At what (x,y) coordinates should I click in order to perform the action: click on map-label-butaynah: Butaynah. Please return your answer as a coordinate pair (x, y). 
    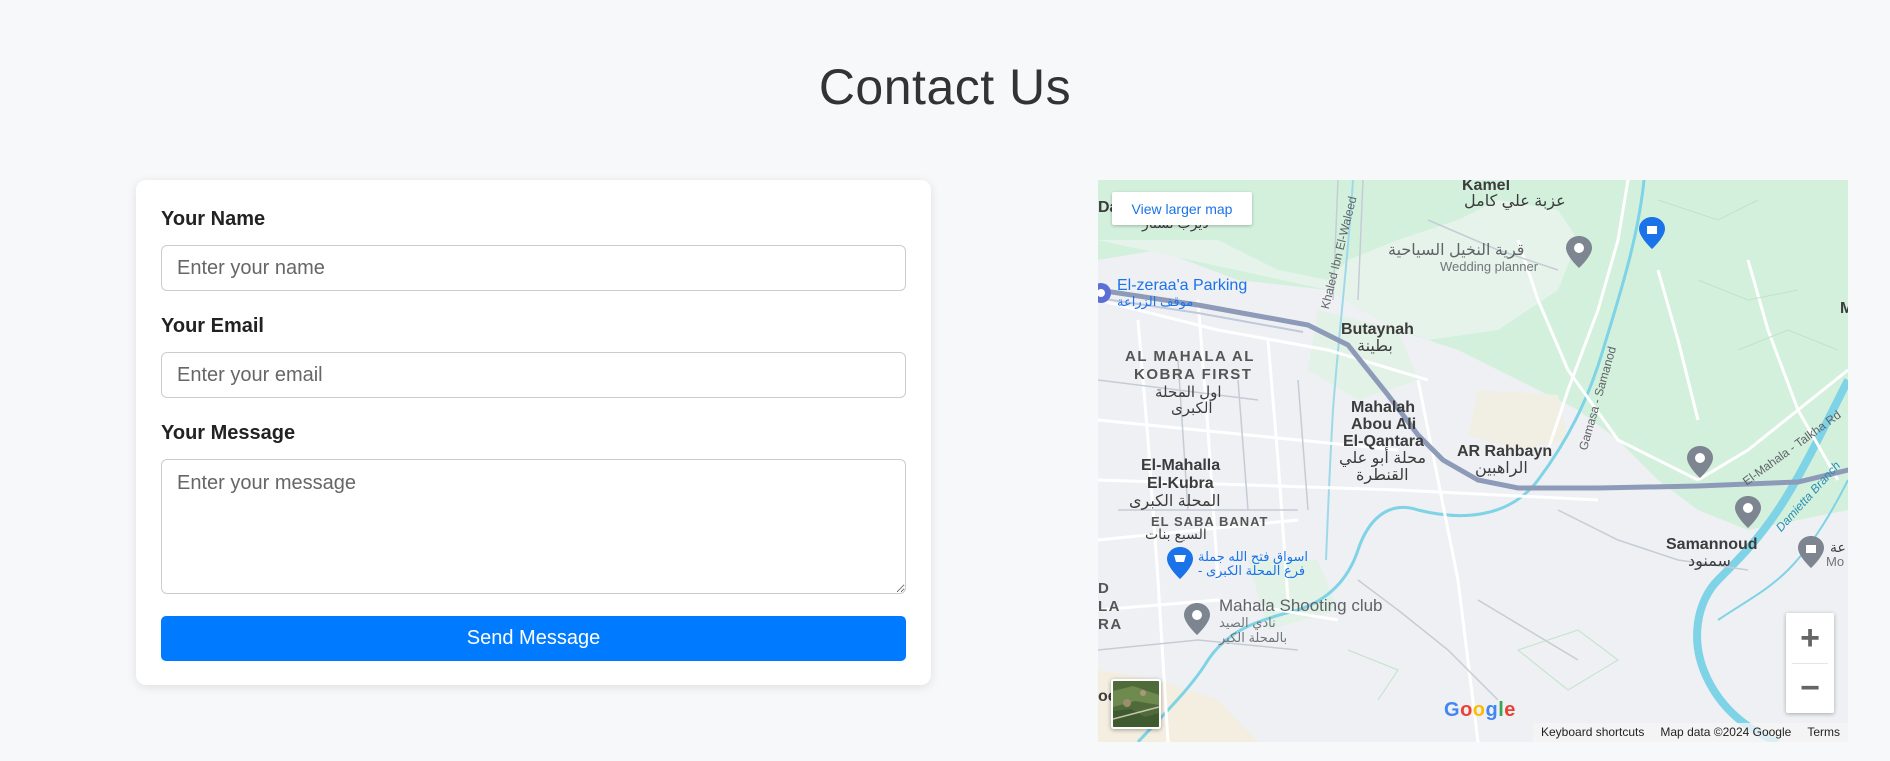
    Looking at the image, I should click on (1377, 329).